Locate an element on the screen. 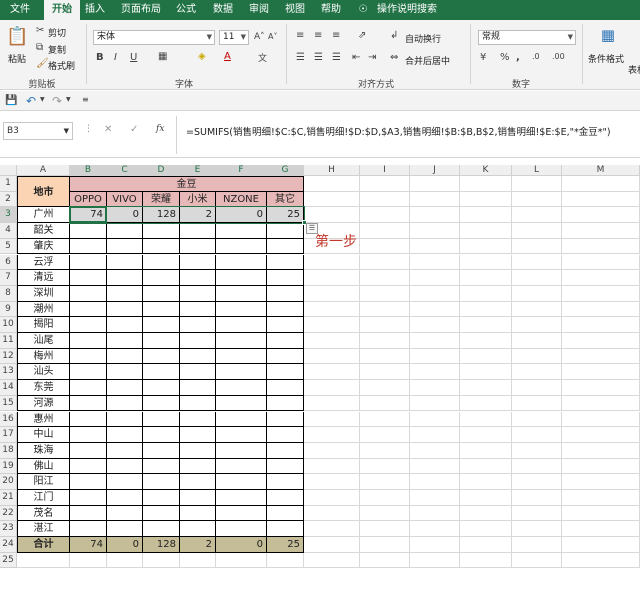  row-header-25: 25 is located at coordinates (8, 560).